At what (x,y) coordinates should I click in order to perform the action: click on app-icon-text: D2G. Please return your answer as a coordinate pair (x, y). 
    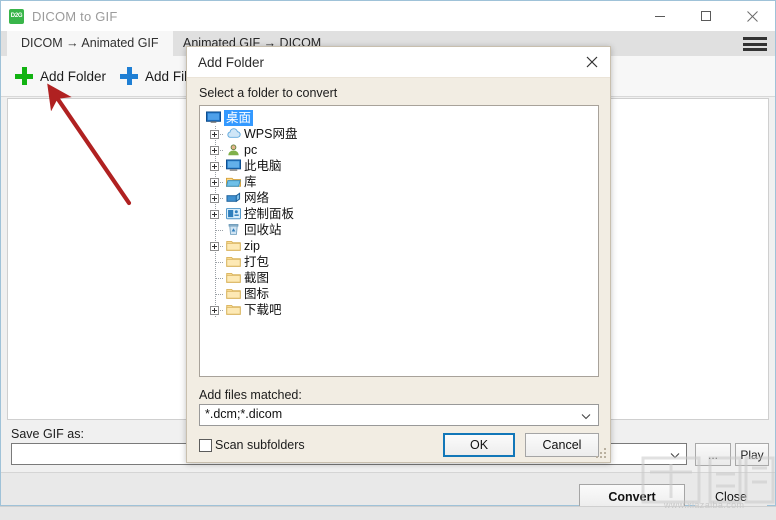
    Looking at the image, I should click on (16, 16).